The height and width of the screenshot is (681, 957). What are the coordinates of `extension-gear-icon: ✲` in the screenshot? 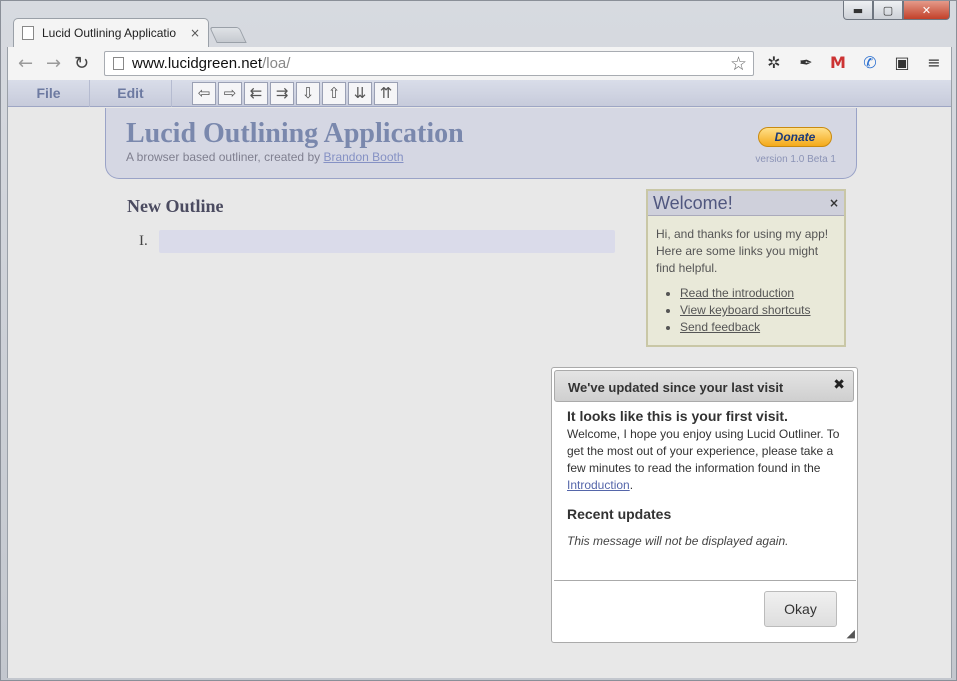 It's located at (774, 63).